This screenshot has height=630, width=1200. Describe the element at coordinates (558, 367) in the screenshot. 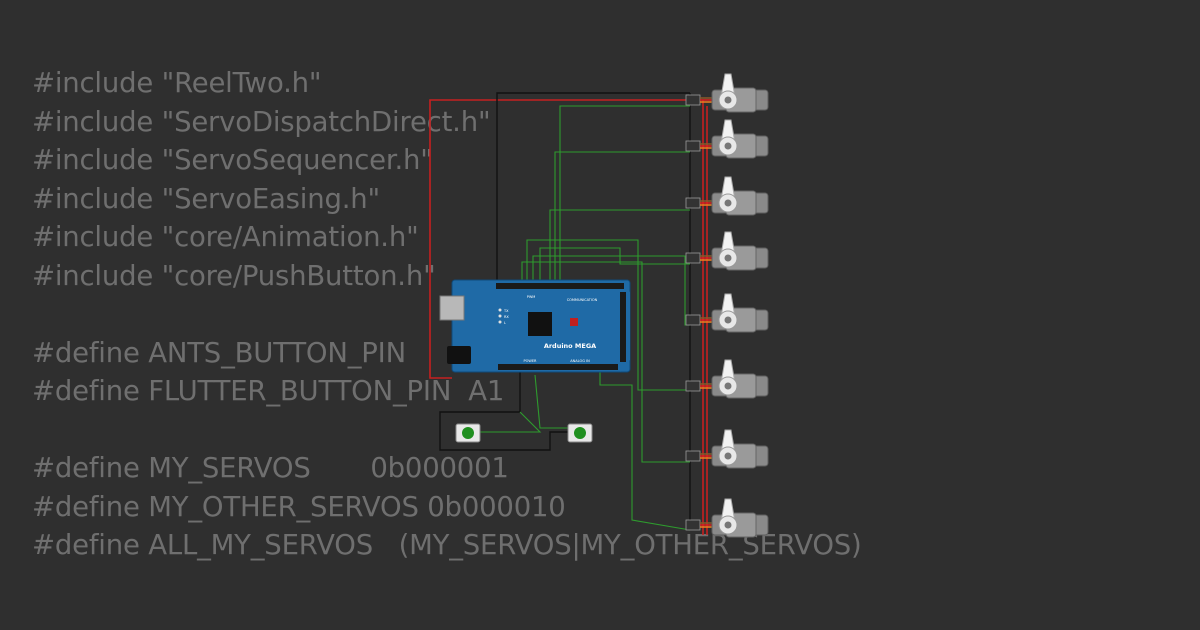

I see `bottom-header` at that location.